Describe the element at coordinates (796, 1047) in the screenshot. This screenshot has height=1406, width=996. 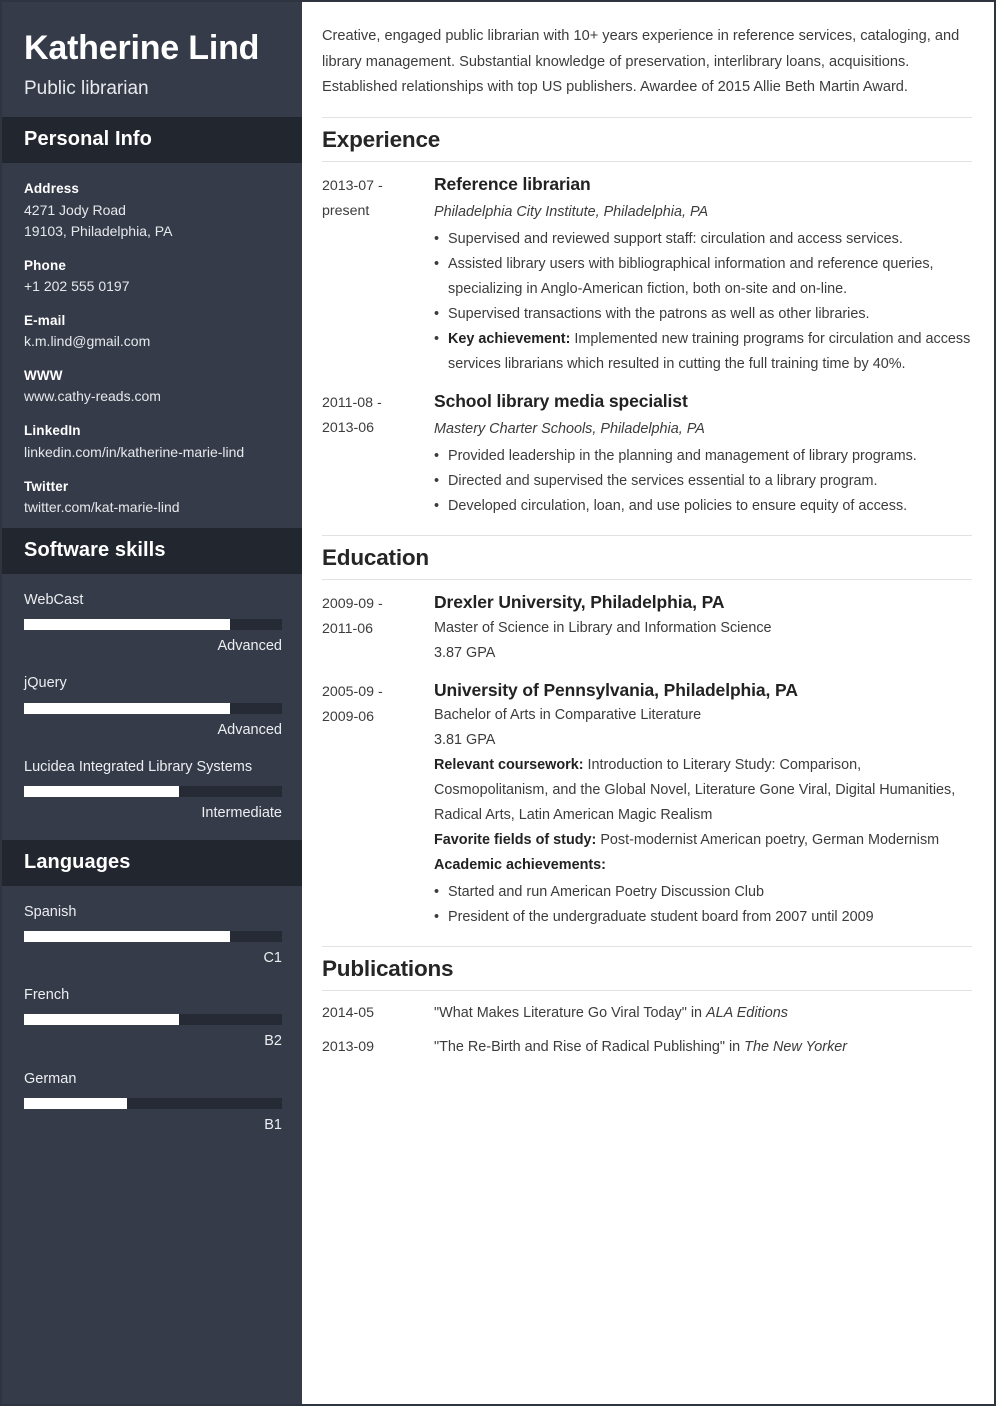
I see `publication-venue: The New Yorker` at that location.